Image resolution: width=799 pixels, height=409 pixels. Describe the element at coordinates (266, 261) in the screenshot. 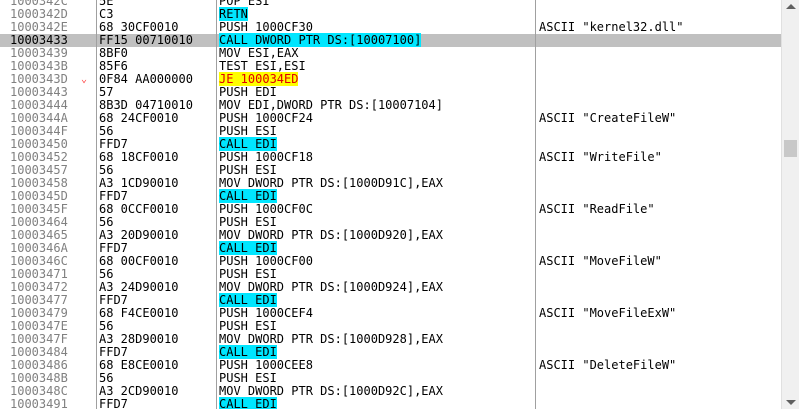

I see `instruction-text: PUSH 1000CF00` at that location.